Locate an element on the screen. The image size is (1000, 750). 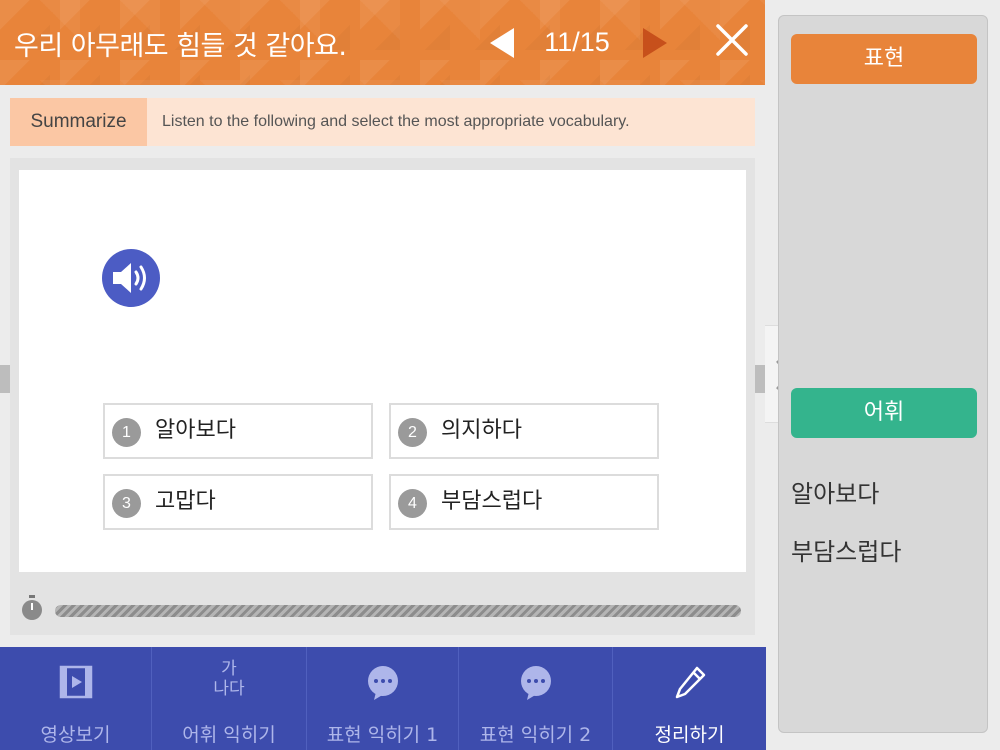
speaker-icon is located at coordinates (129, 278).